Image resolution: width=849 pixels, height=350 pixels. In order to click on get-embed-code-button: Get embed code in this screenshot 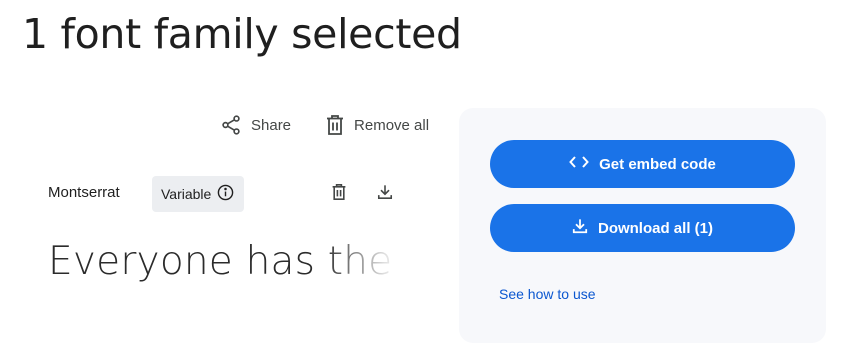, I will do `click(642, 164)`.